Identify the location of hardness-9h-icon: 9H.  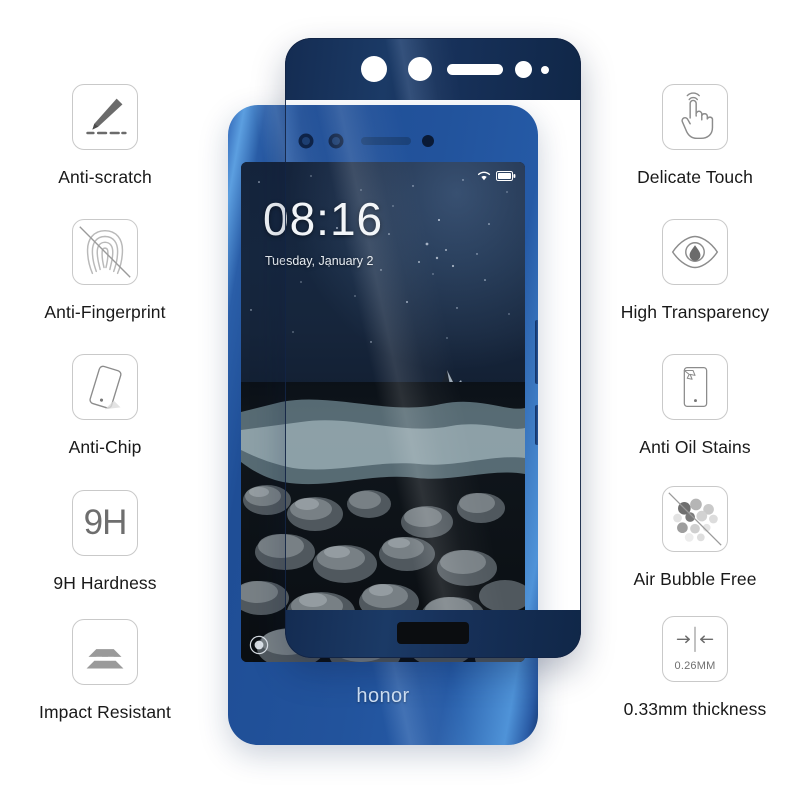
(105, 523).